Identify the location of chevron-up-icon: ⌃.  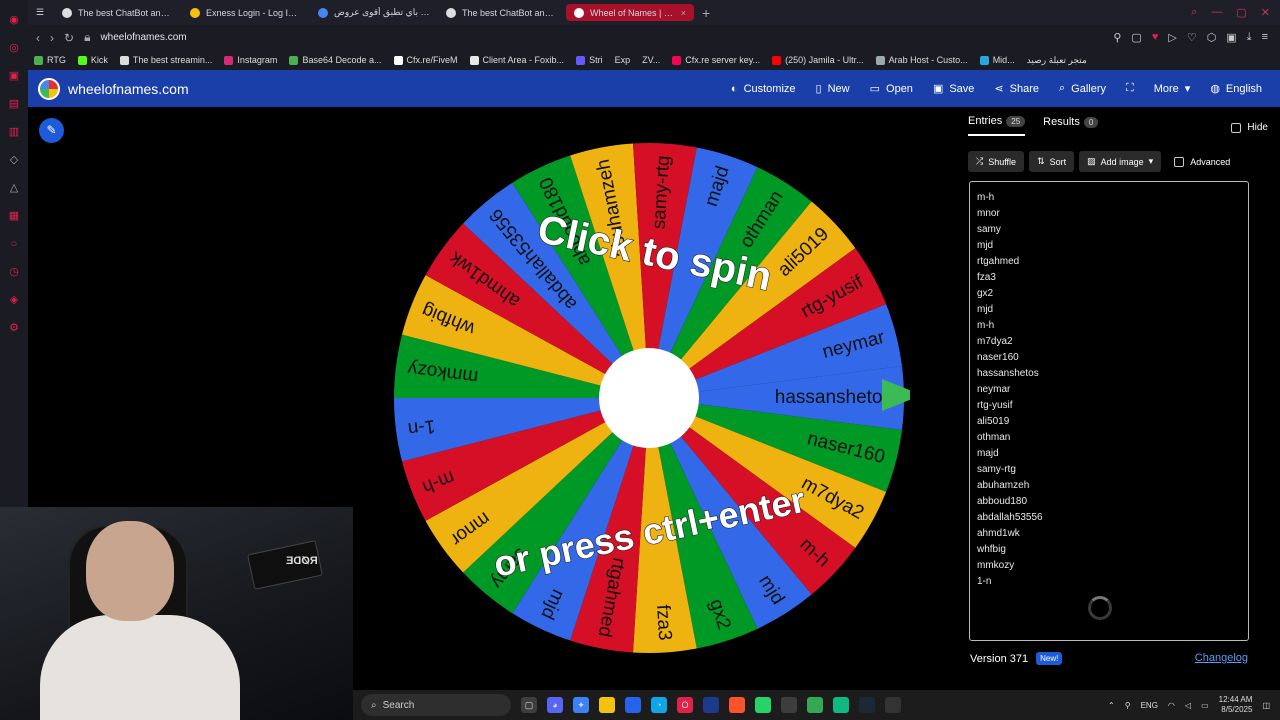
(1111, 705).